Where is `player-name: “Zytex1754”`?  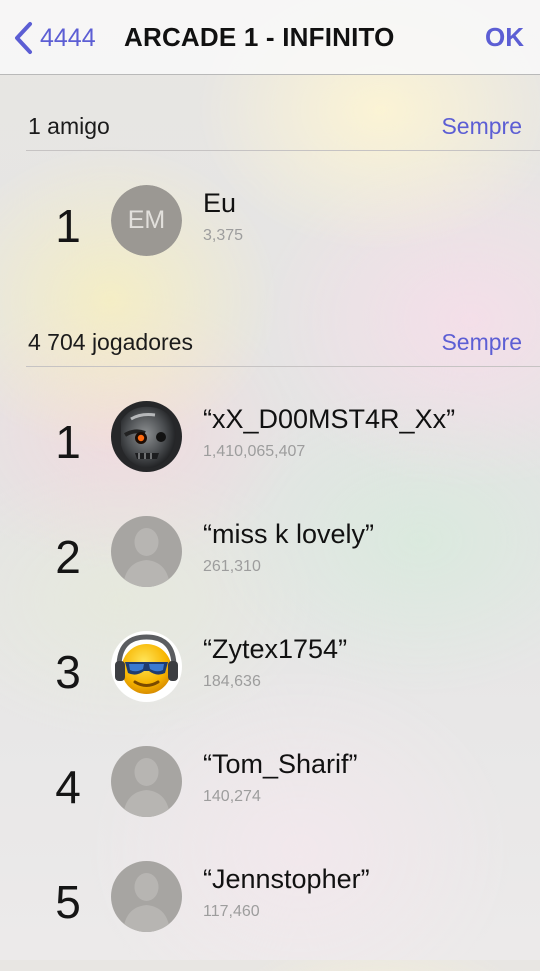
player-name: “Zytex1754” is located at coordinates (275, 649).